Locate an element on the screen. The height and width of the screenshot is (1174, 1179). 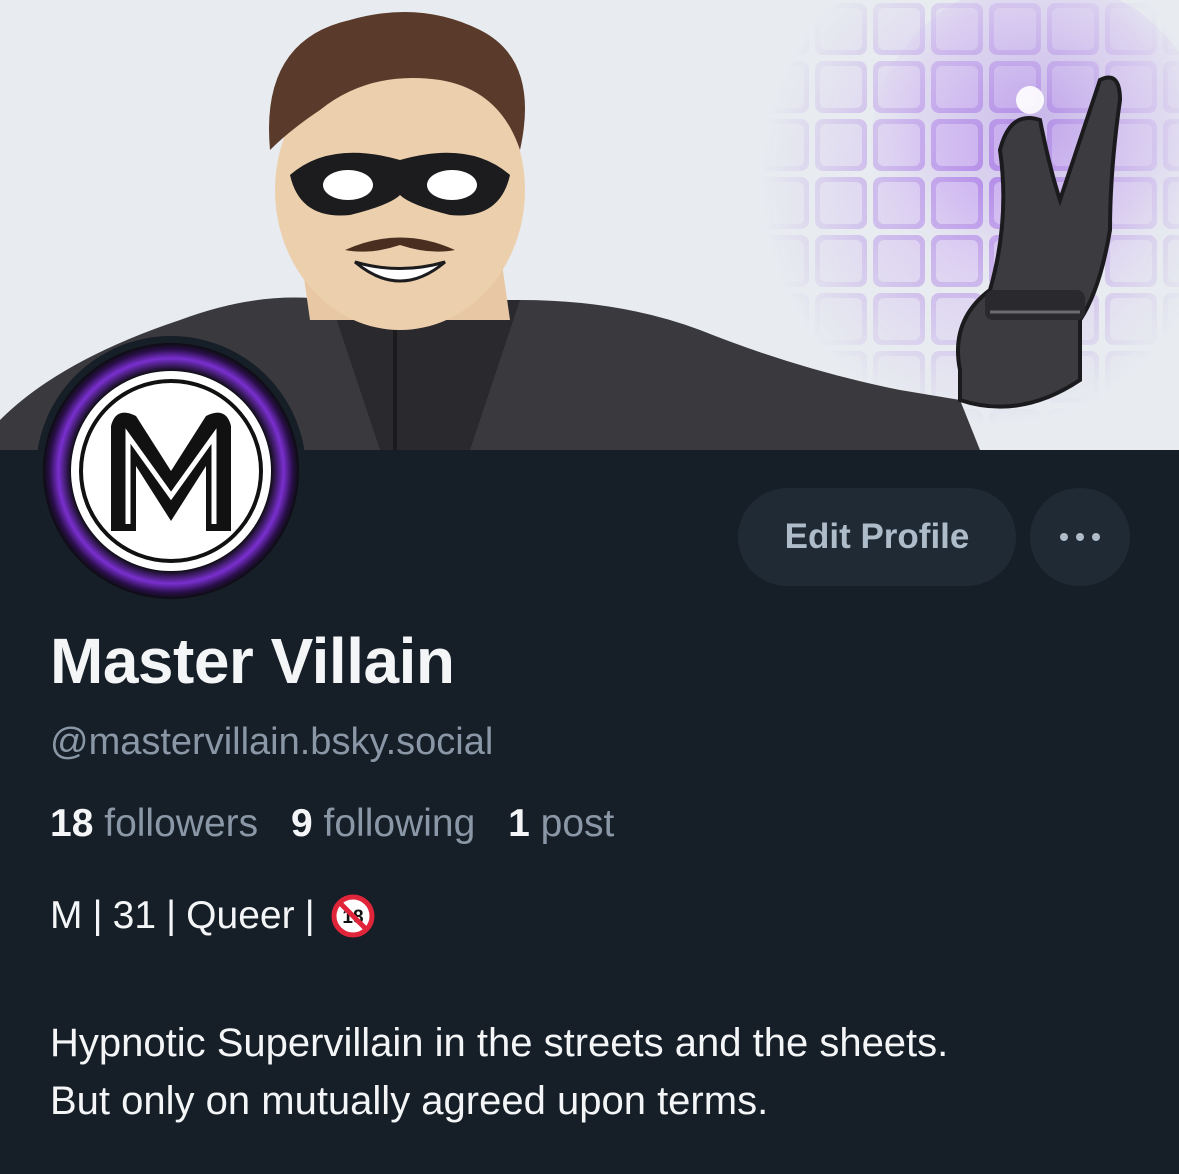
tag-gender: M is located at coordinates (66, 915).